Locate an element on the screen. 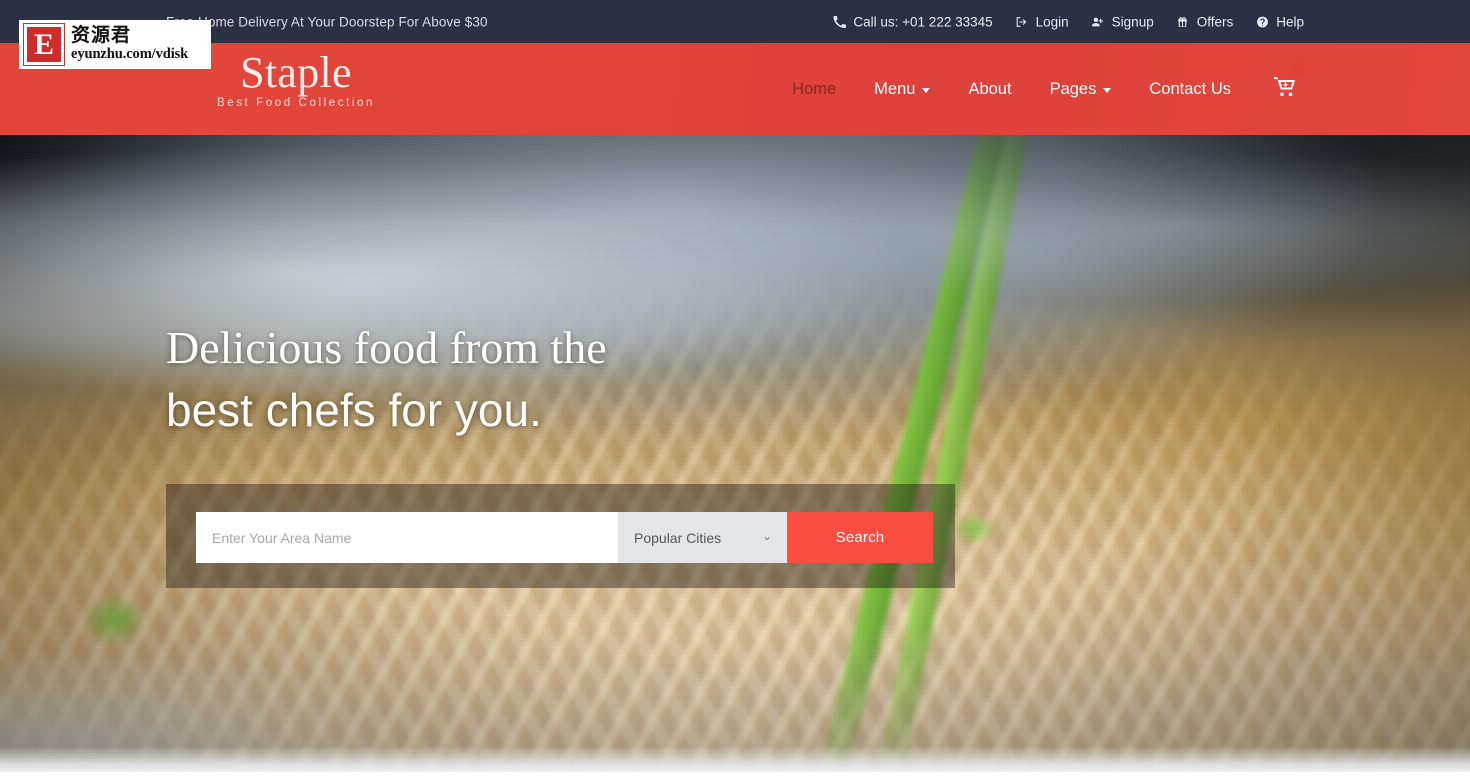 This screenshot has width=1470, height=780. call-us-label: Call us: +01 222 33345 is located at coordinates (923, 21).